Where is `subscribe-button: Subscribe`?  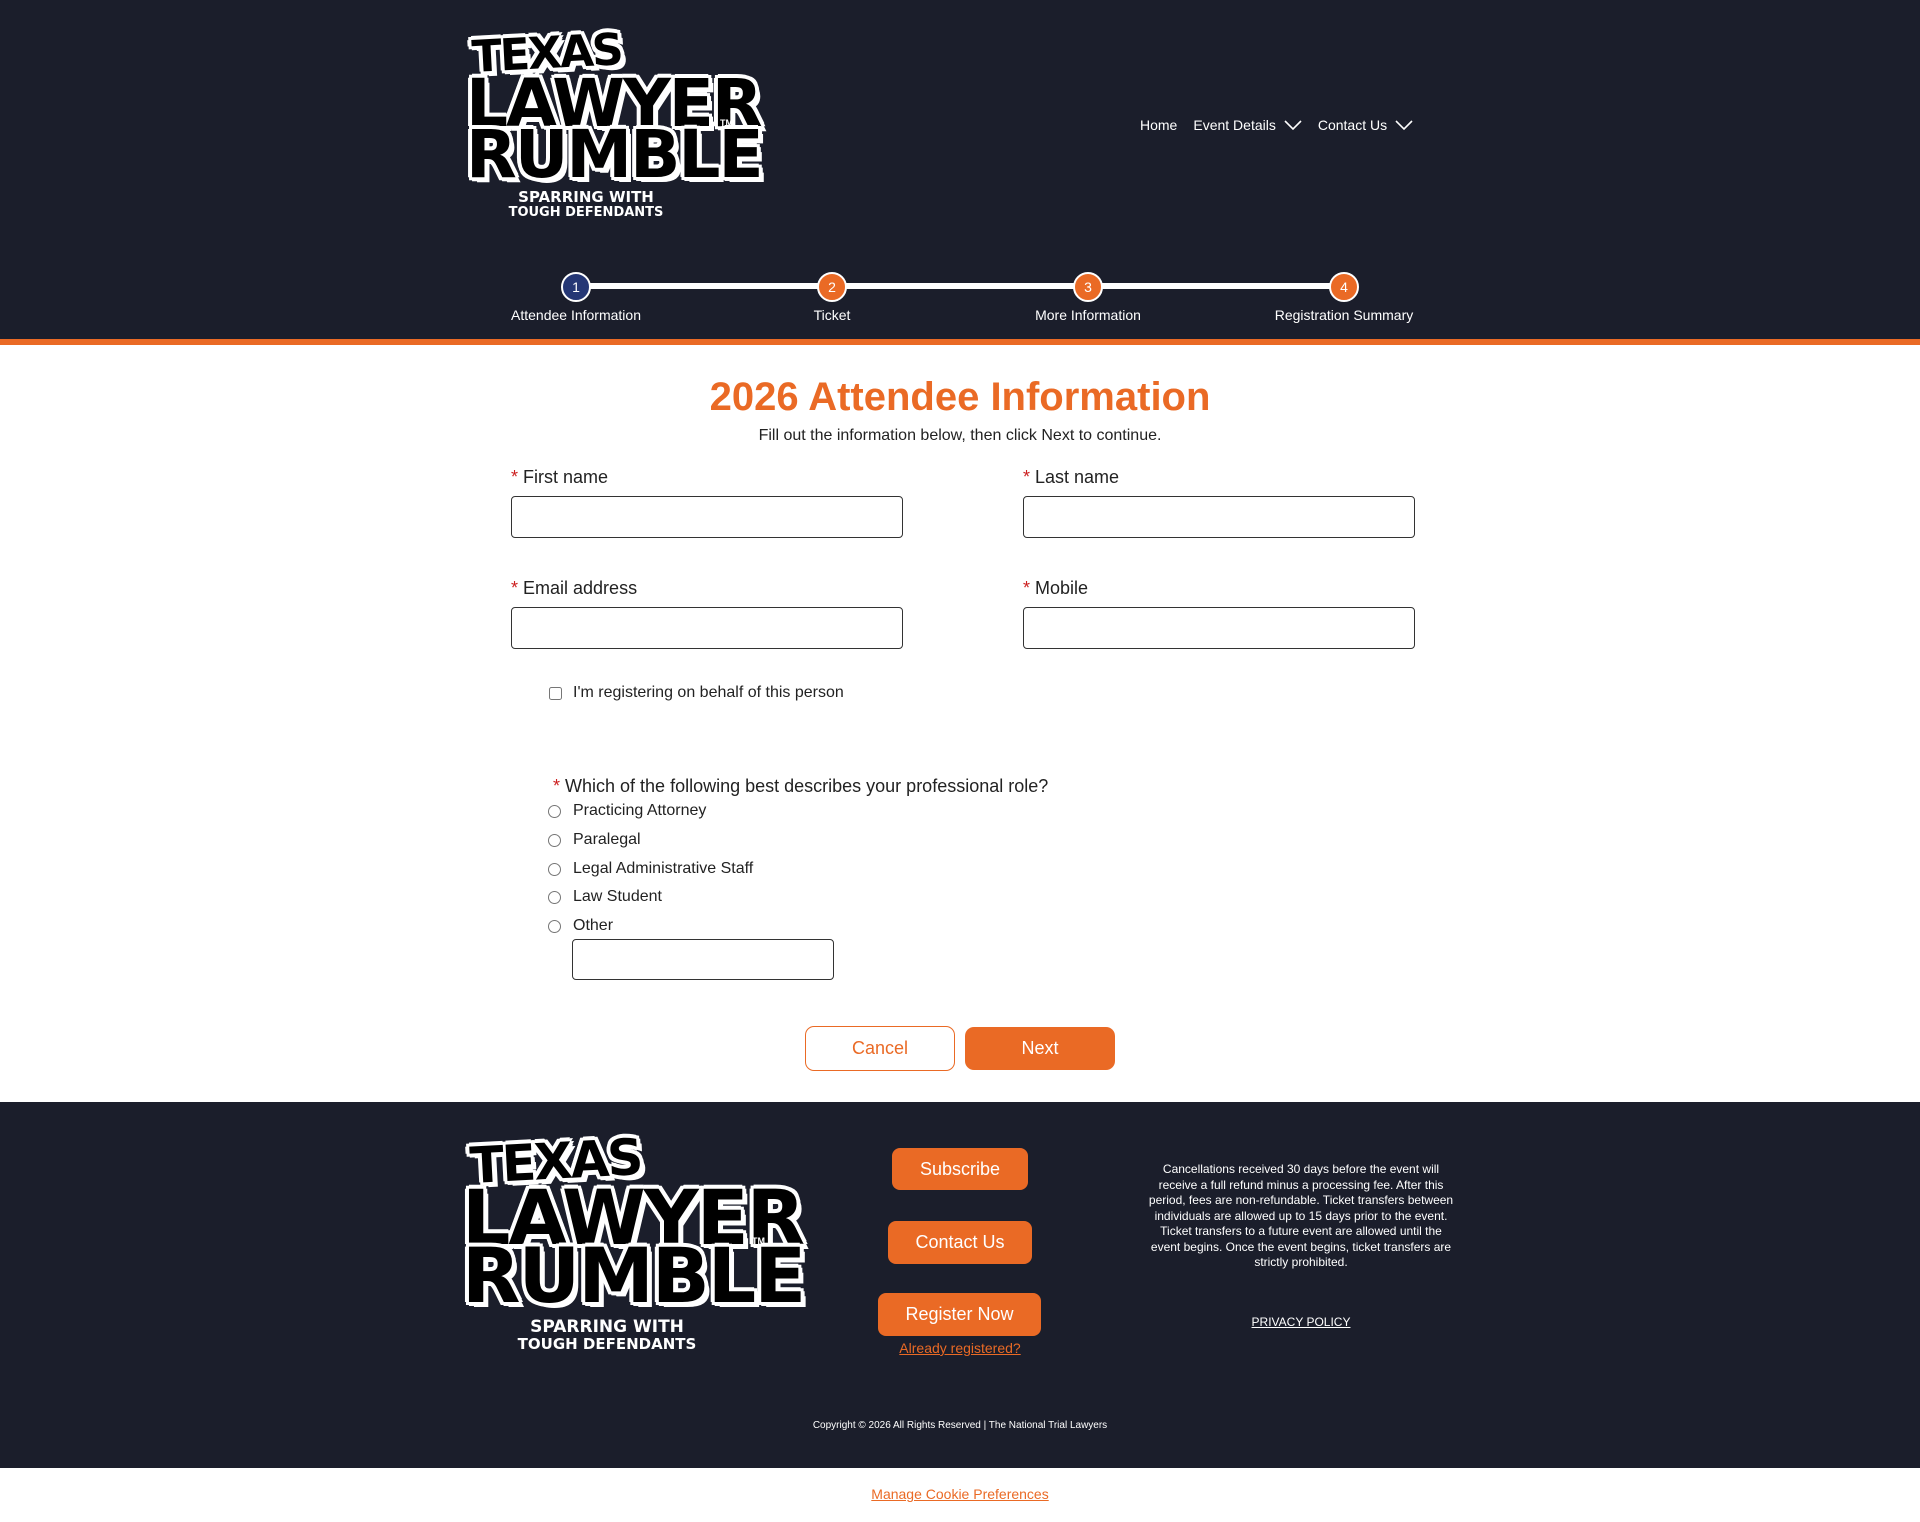 subscribe-button: Subscribe is located at coordinates (960, 1169).